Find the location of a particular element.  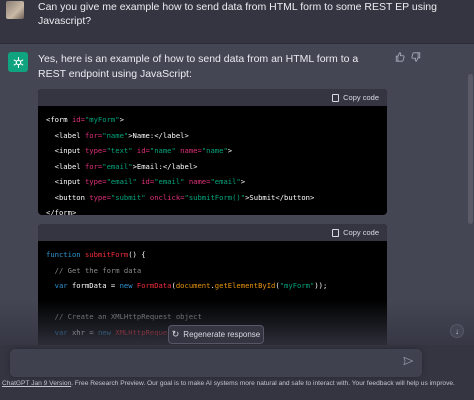

send-icon is located at coordinates (408, 362).